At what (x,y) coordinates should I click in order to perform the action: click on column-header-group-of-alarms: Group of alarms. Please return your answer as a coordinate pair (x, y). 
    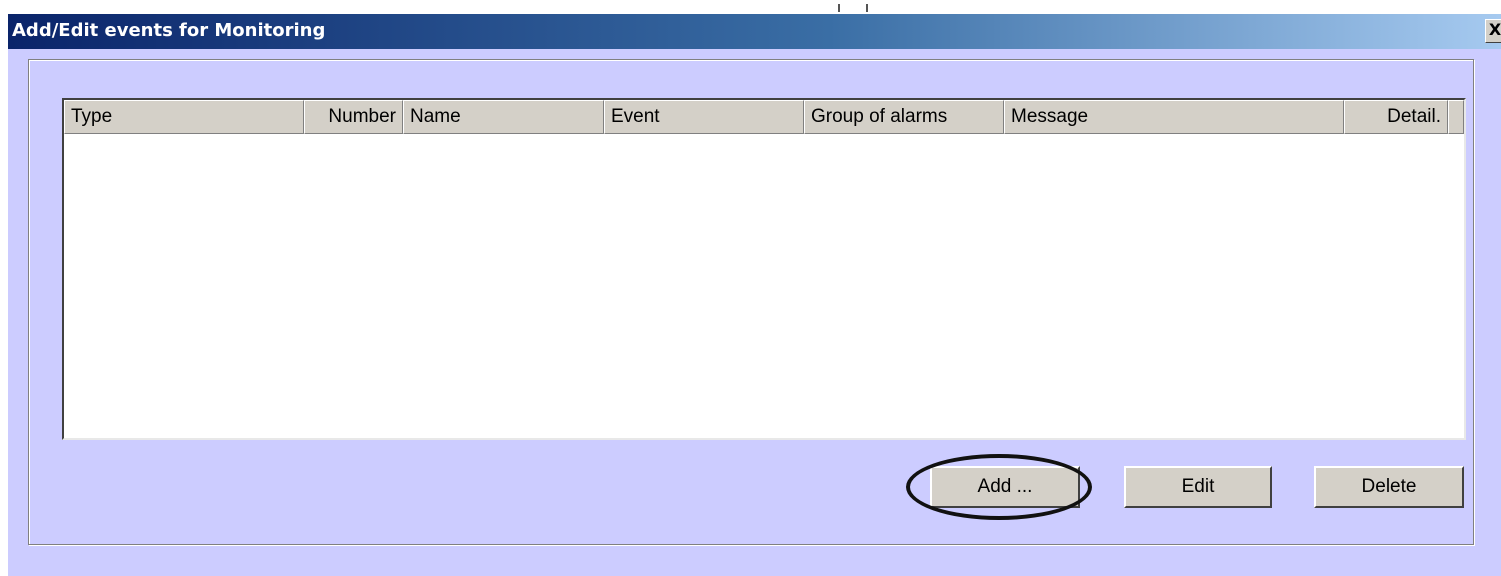
    Looking at the image, I should click on (904, 117).